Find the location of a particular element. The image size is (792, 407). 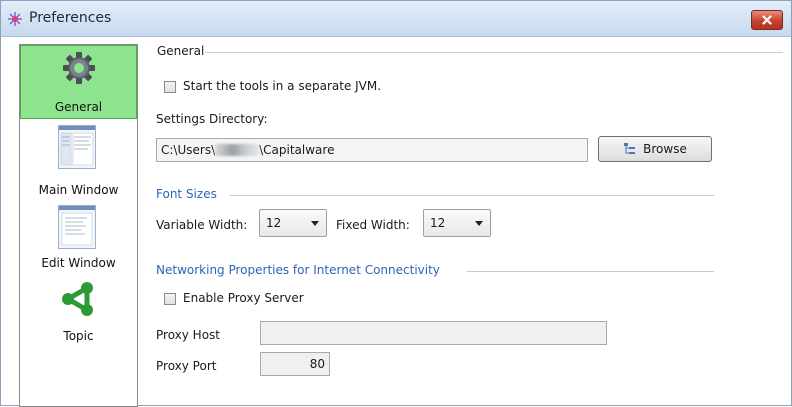

enable-proxy-label: Enable Proxy Server is located at coordinates (243, 298).